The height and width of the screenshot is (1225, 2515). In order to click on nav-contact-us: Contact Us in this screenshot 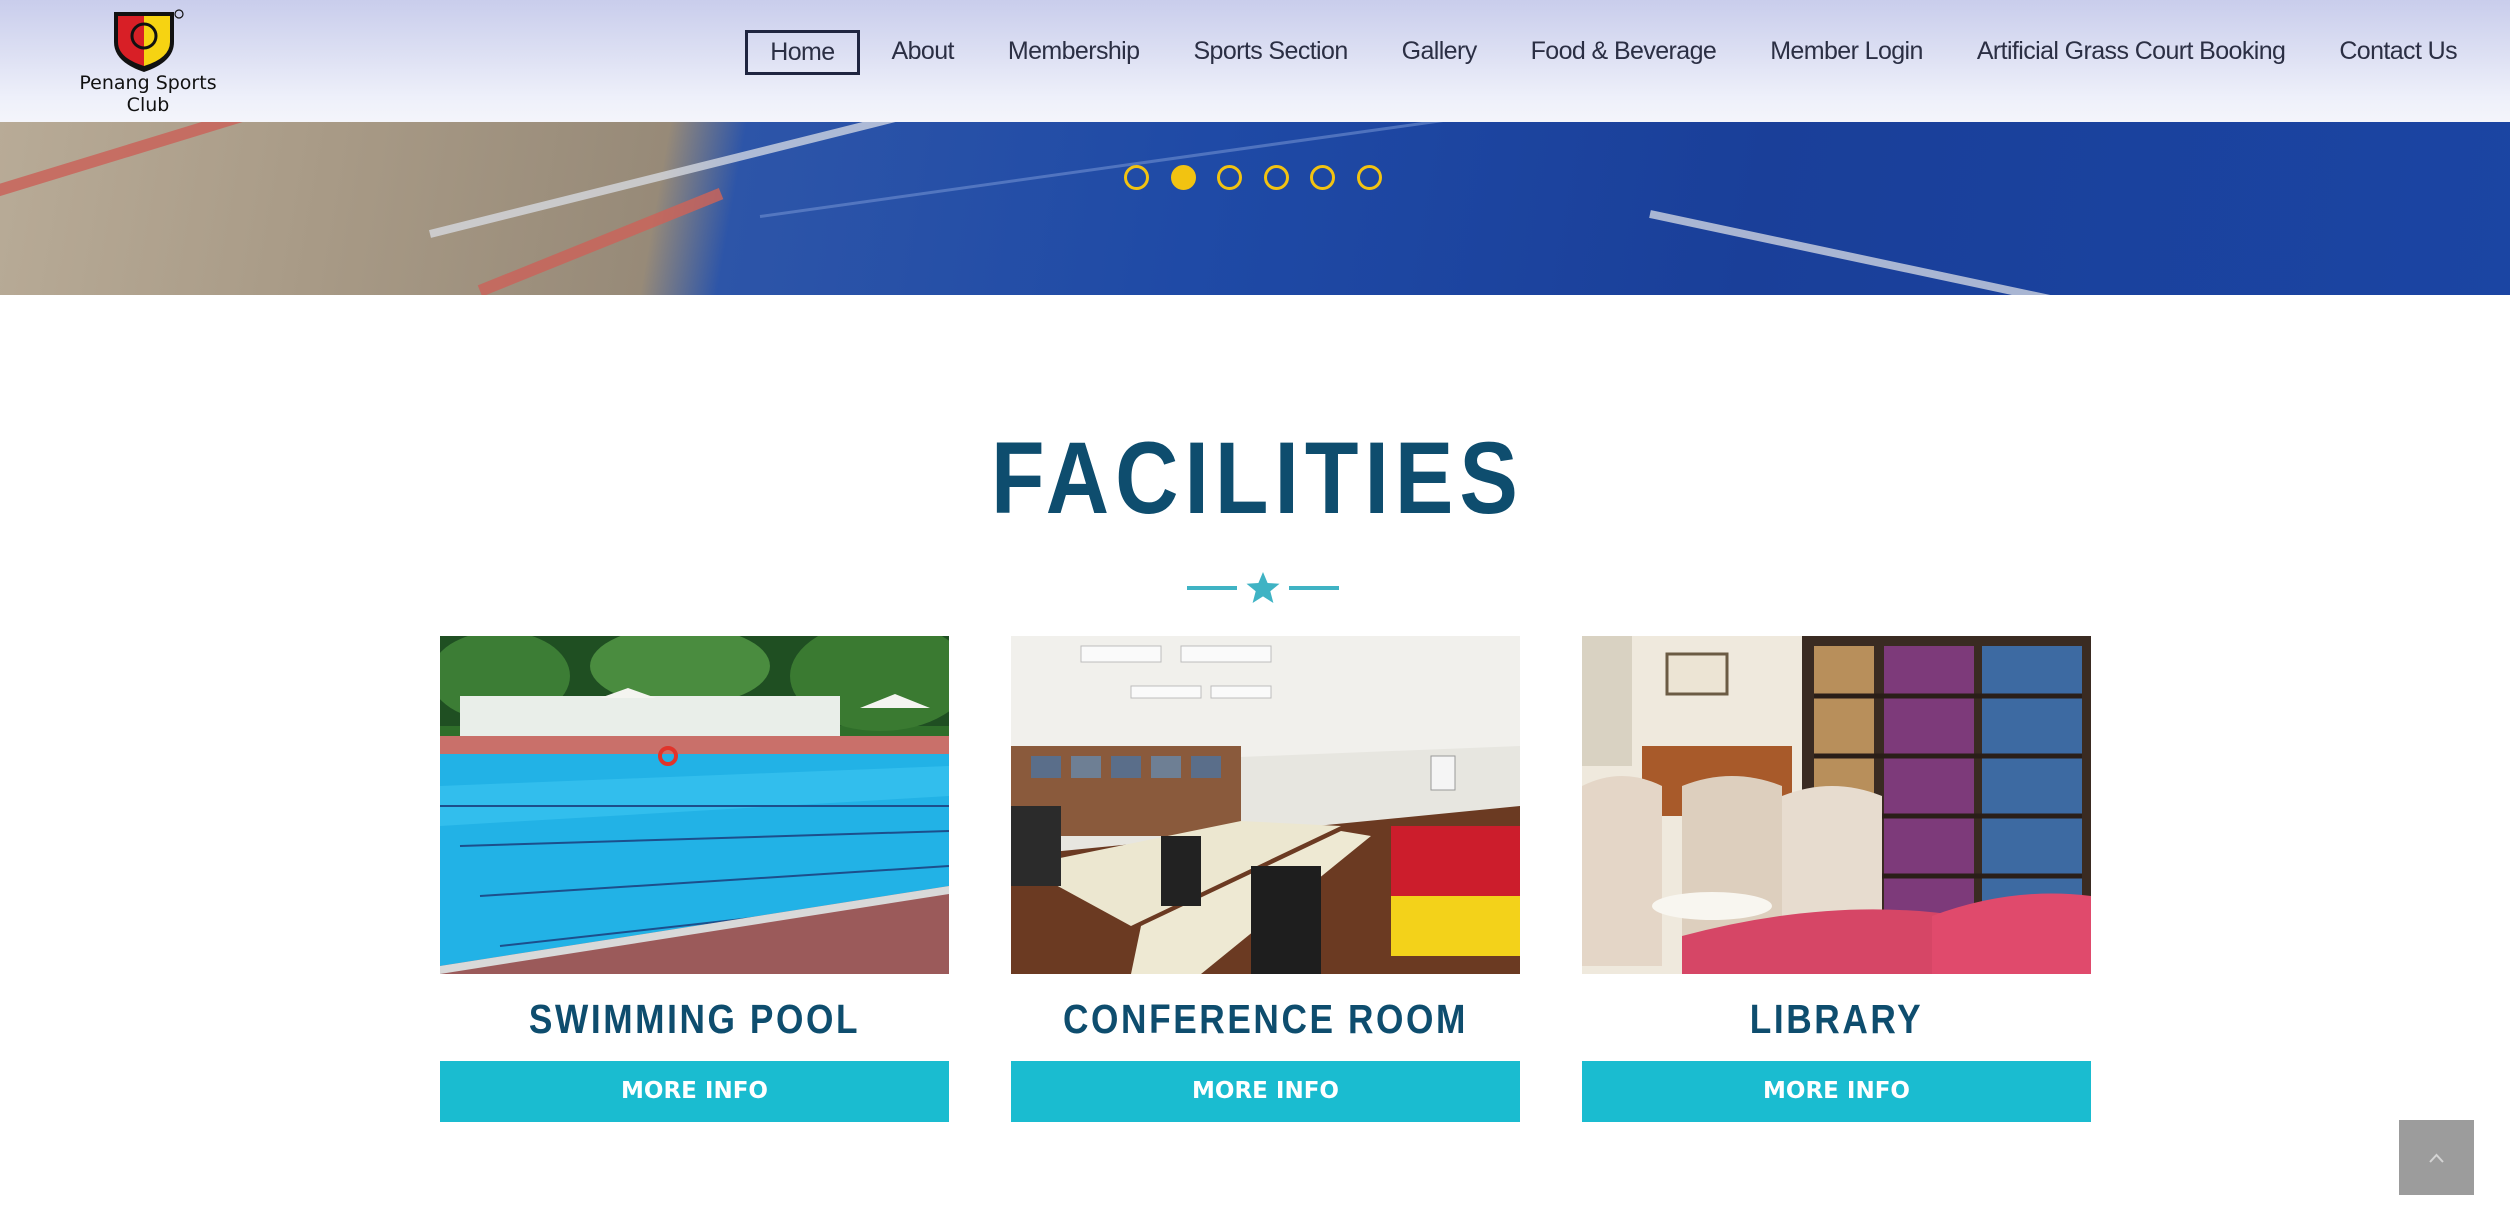, I will do `click(2398, 52)`.